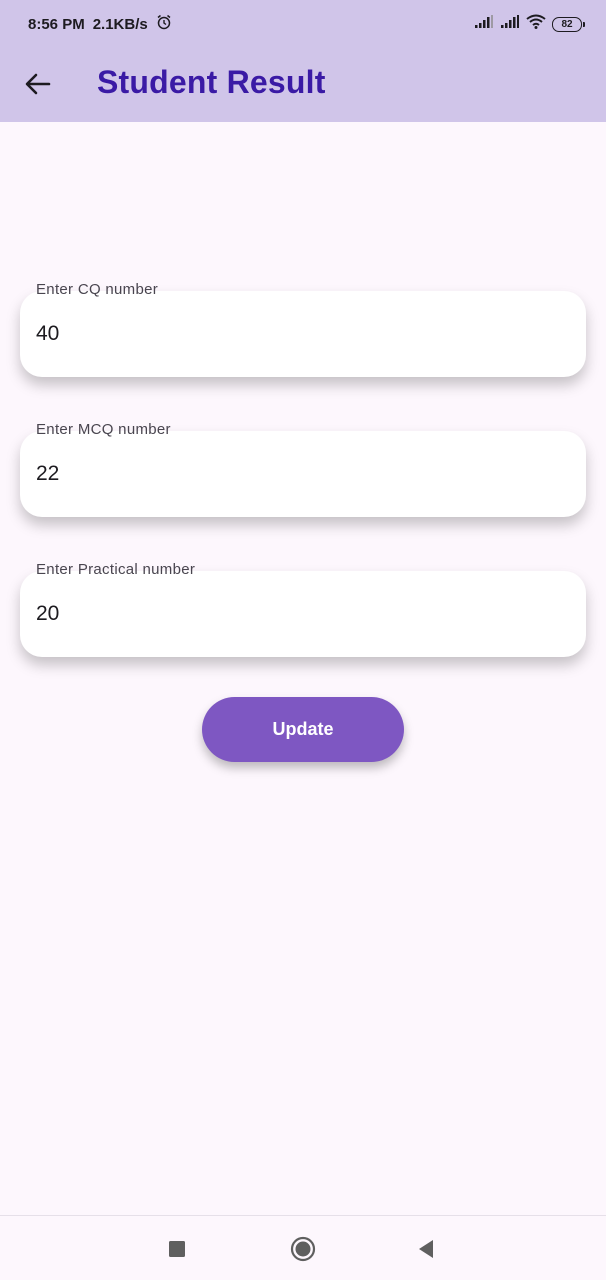 This screenshot has width=606, height=1280. I want to click on wifi-icon, so click(536, 24).